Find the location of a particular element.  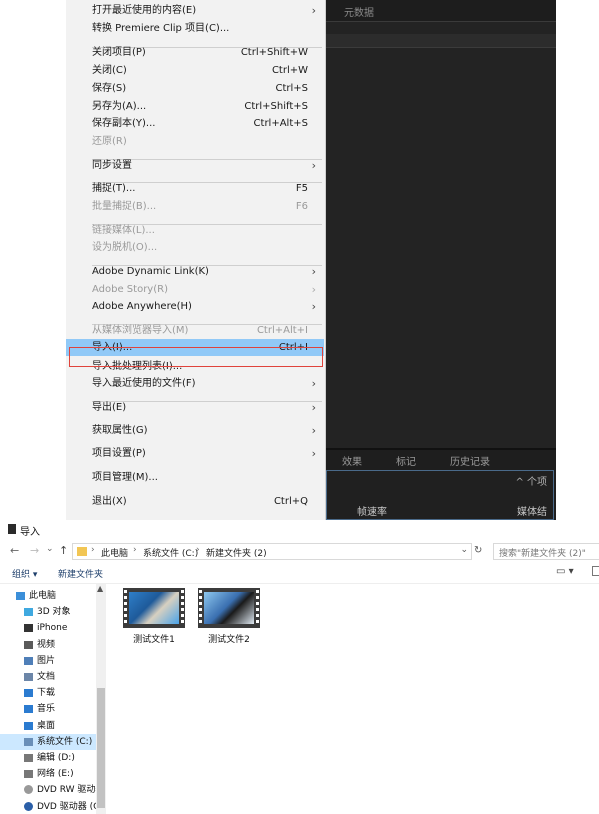

file-name: 测试文件1 is located at coordinates (154, 640).